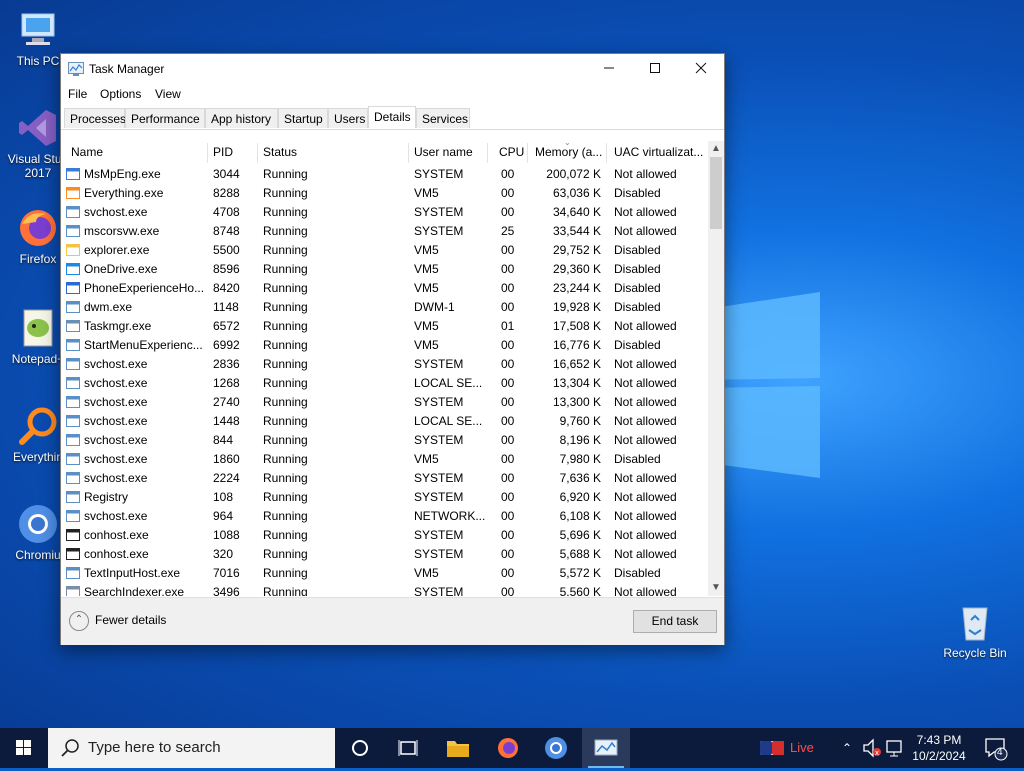 This screenshot has width=1024, height=771. I want to click on scroll-down-icon: ▼, so click(716, 588).